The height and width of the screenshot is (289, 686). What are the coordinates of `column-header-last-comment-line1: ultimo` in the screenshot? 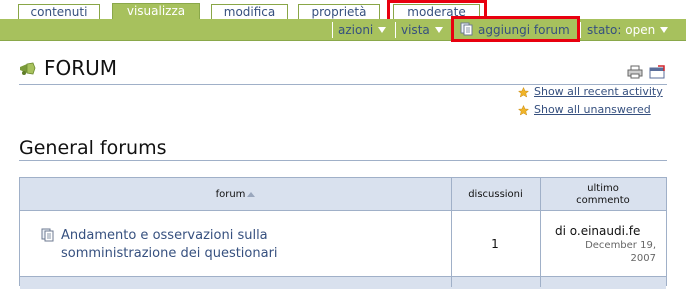 It's located at (603, 188).